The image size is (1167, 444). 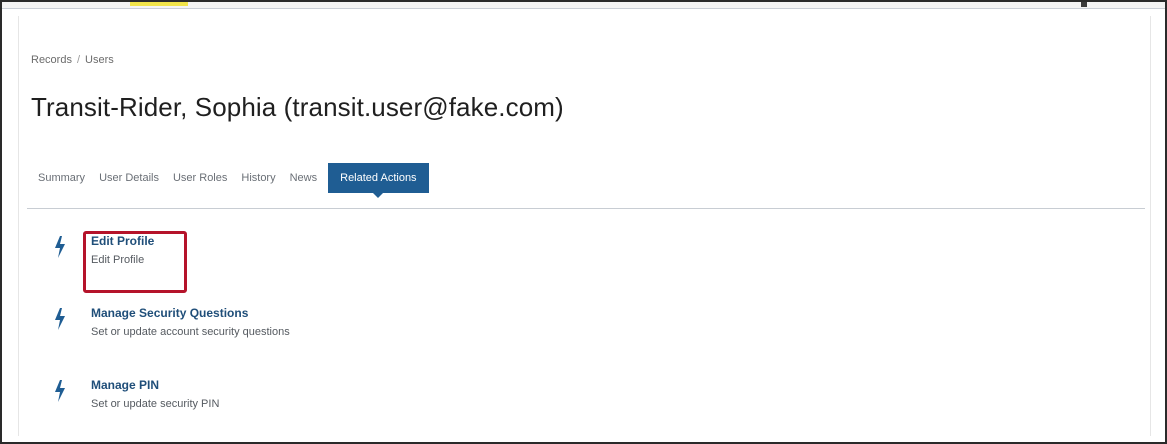 I want to click on tab-user-roles: User Roles, so click(x=200, y=178).